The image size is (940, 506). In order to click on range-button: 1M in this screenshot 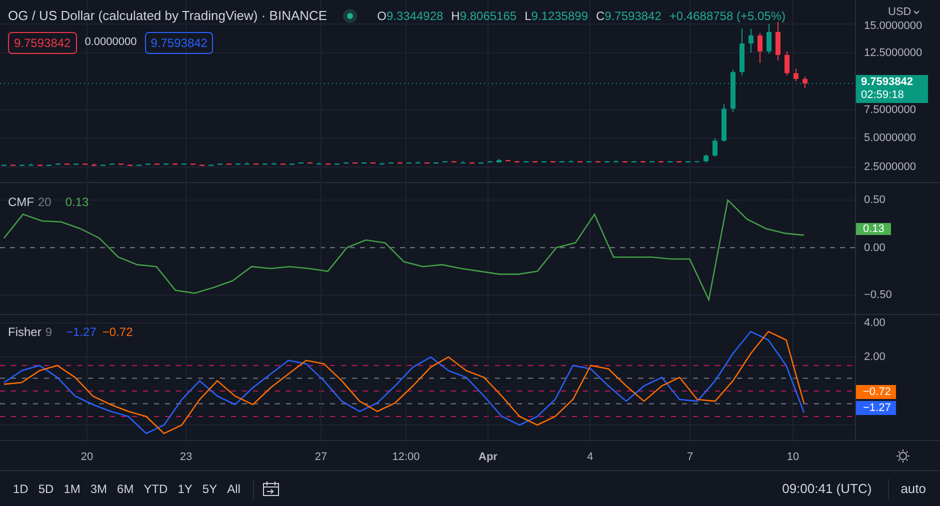, I will do `click(72, 489)`.